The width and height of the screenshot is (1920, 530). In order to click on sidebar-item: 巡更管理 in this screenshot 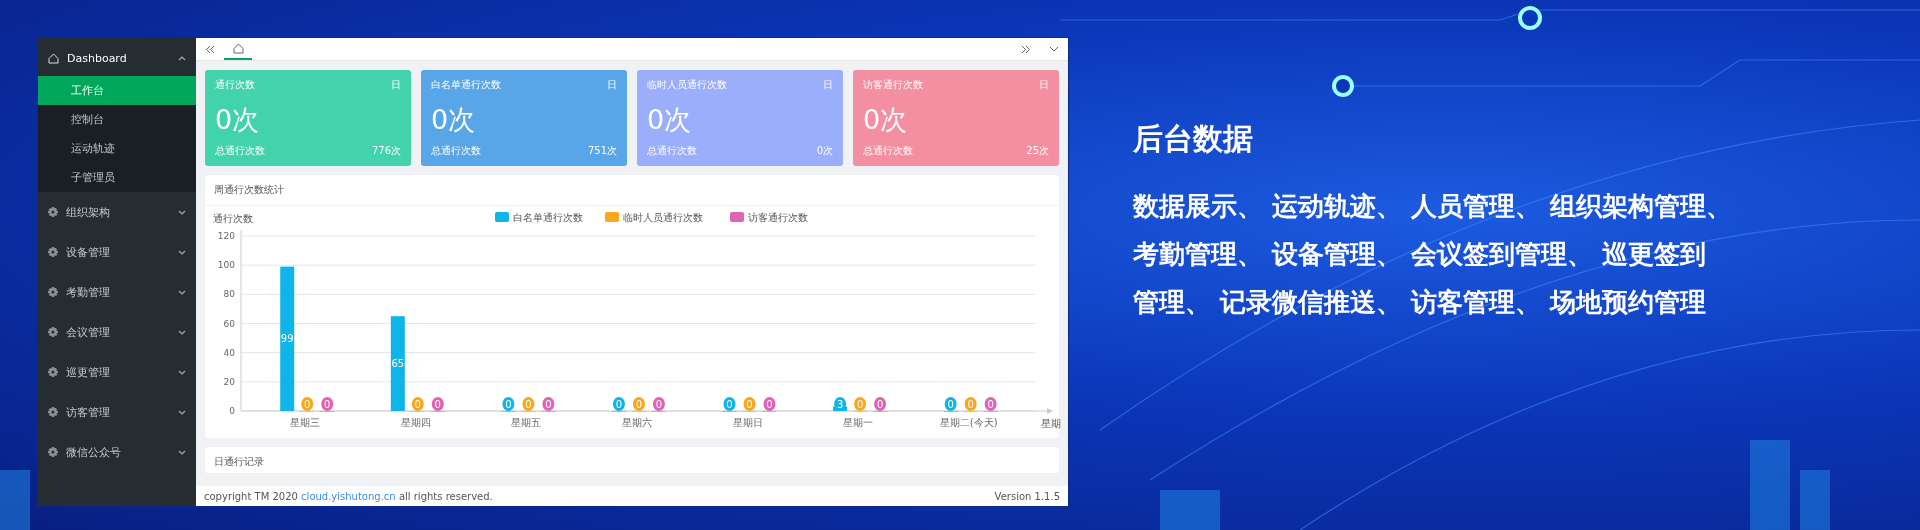, I will do `click(117, 372)`.